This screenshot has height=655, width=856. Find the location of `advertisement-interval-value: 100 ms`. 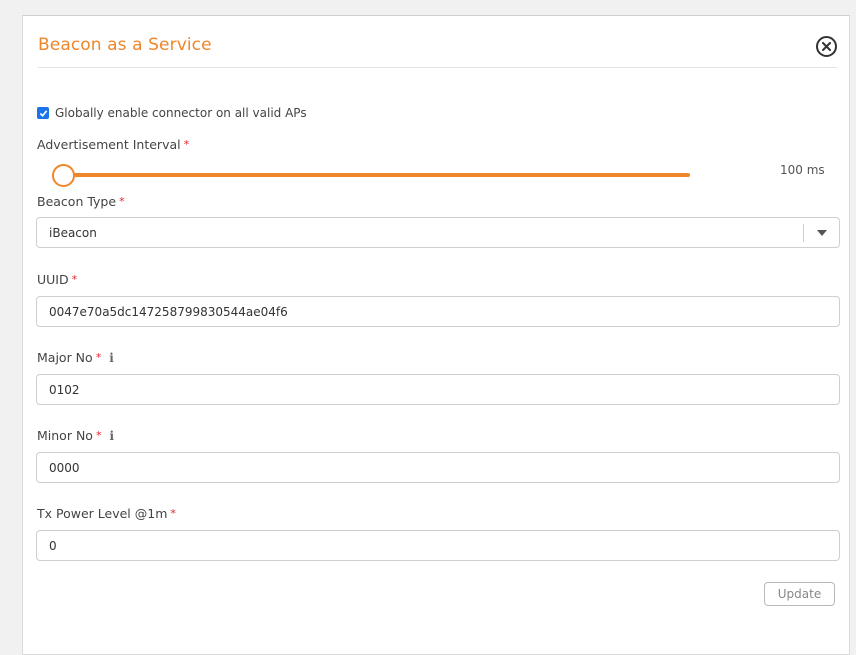

advertisement-interval-value: 100 ms is located at coordinates (802, 170).